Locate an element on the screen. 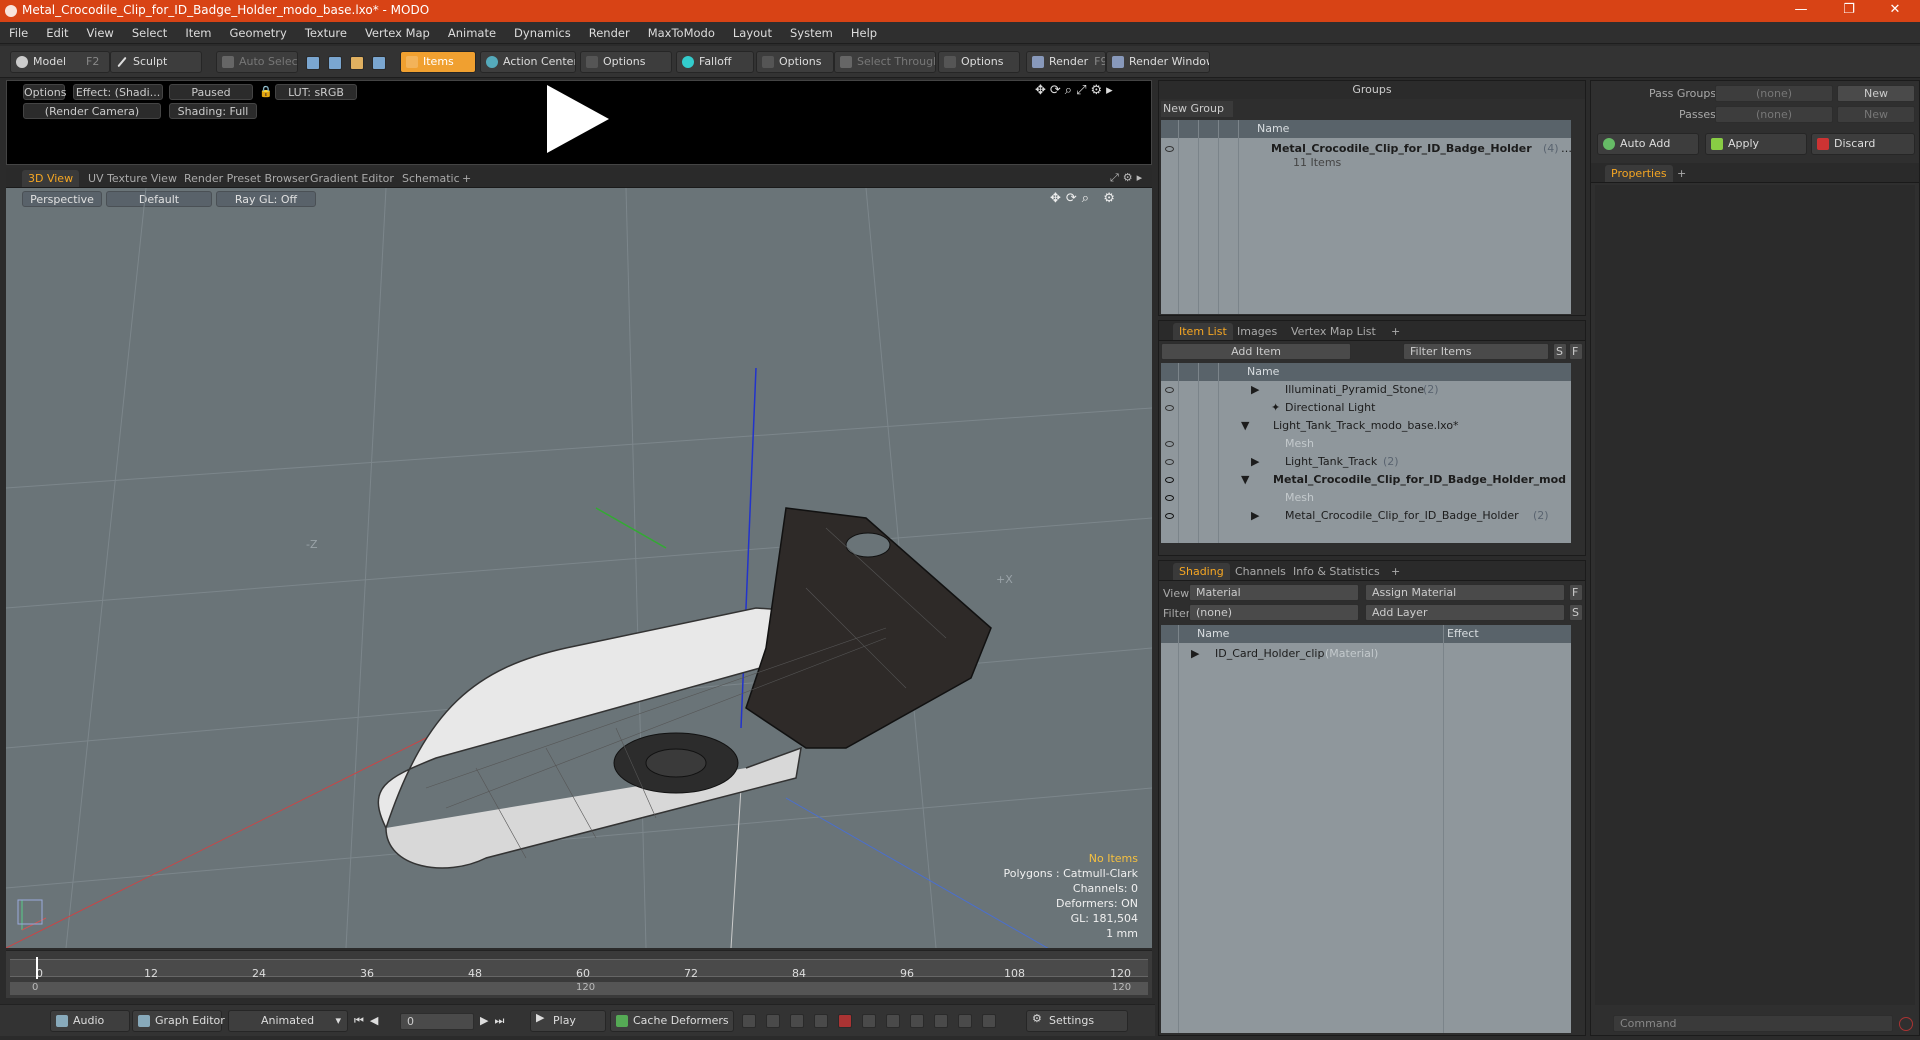  frame-nav-icons: ⏮◀ is located at coordinates (369, 1021).